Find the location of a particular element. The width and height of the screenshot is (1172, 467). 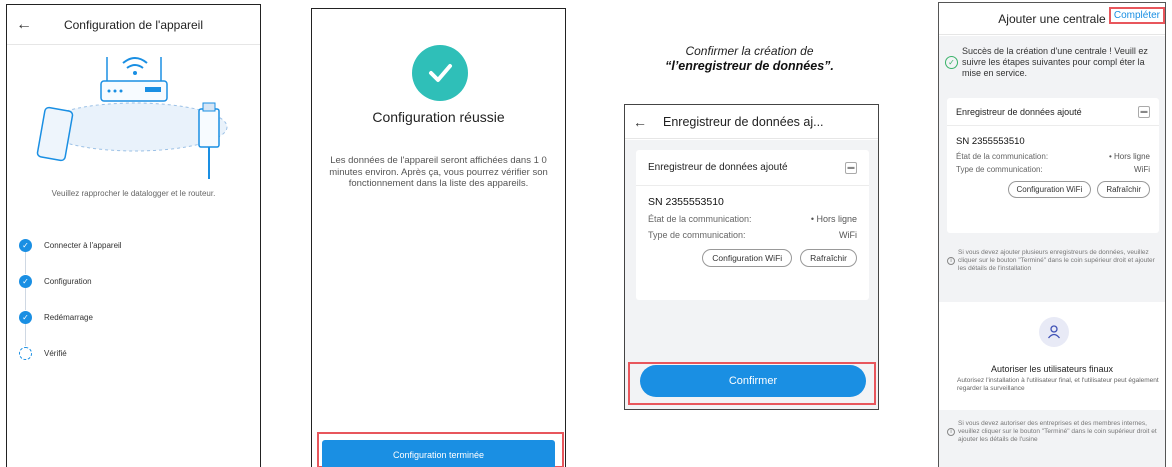

step-label: Connecter à l'appareil is located at coordinates (83, 245).